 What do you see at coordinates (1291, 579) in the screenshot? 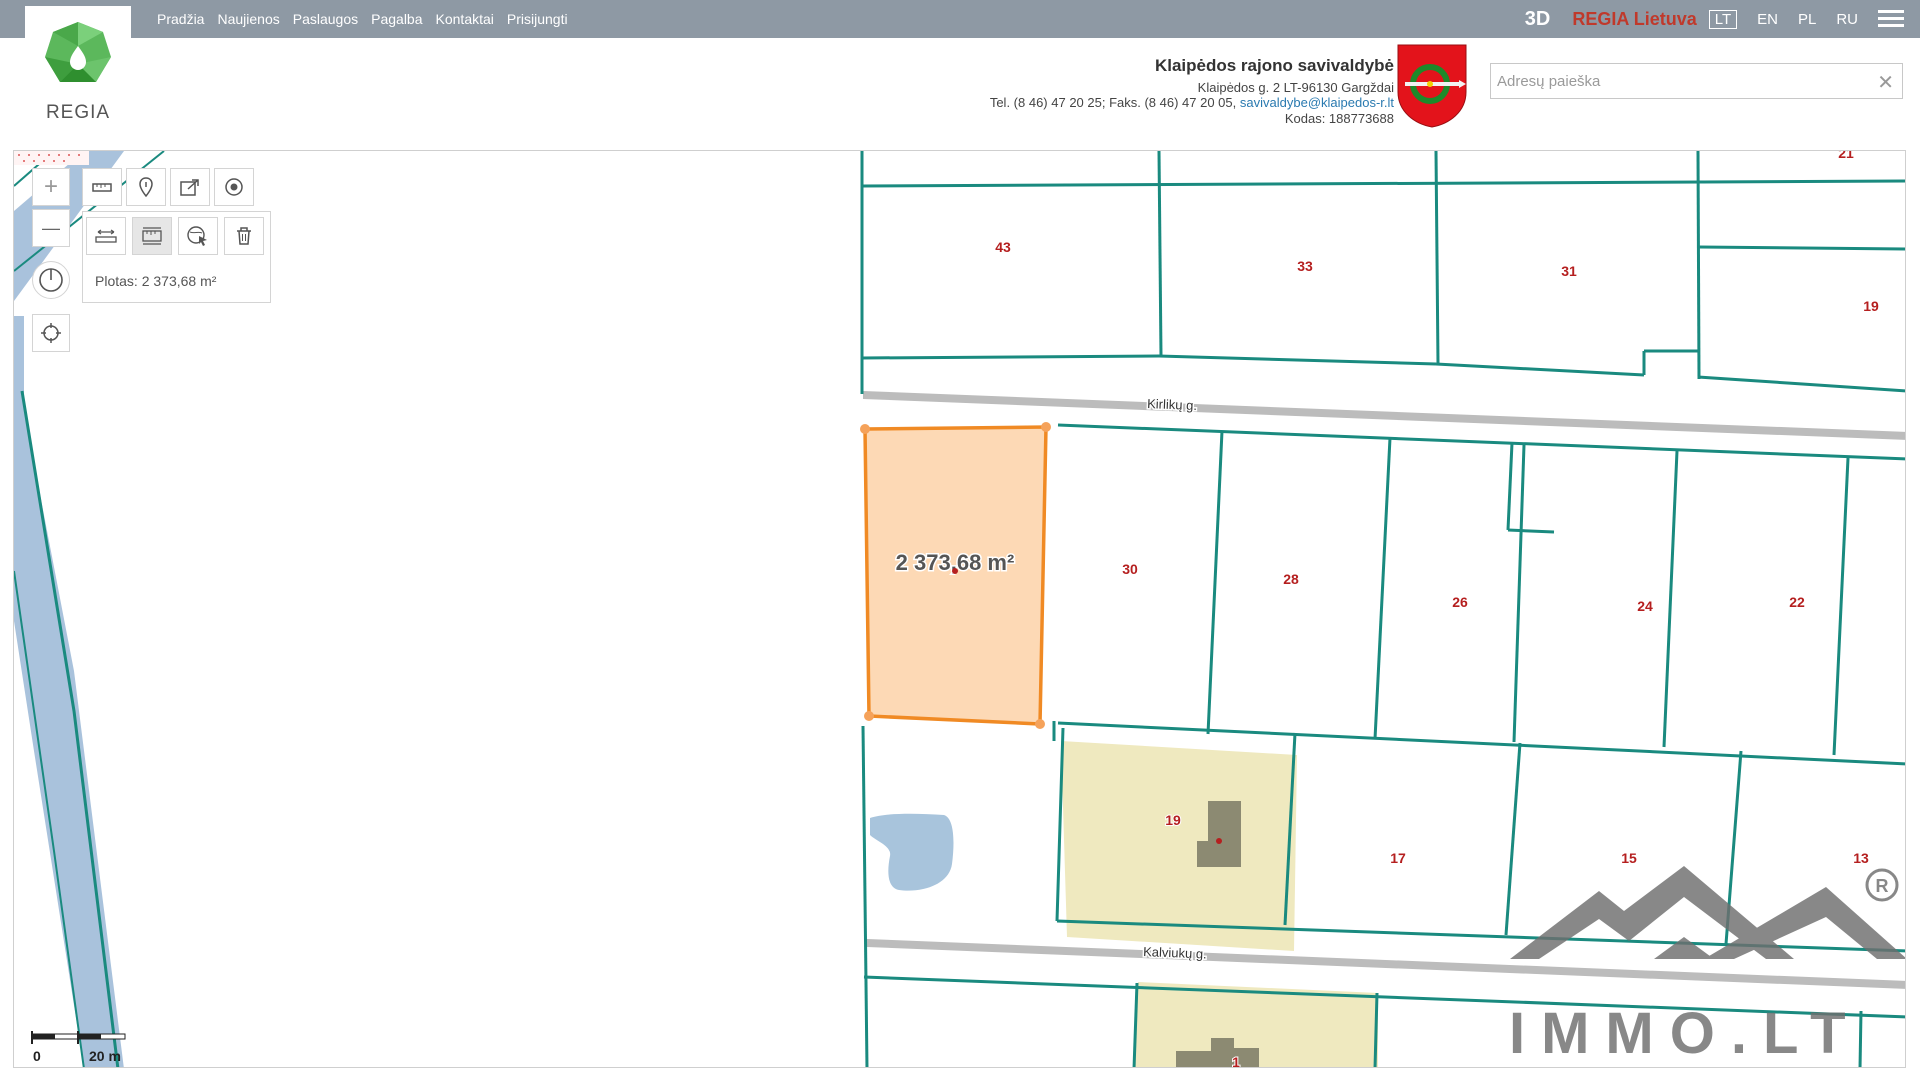
I see `parcel-number: 28` at bounding box center [1291, 579].